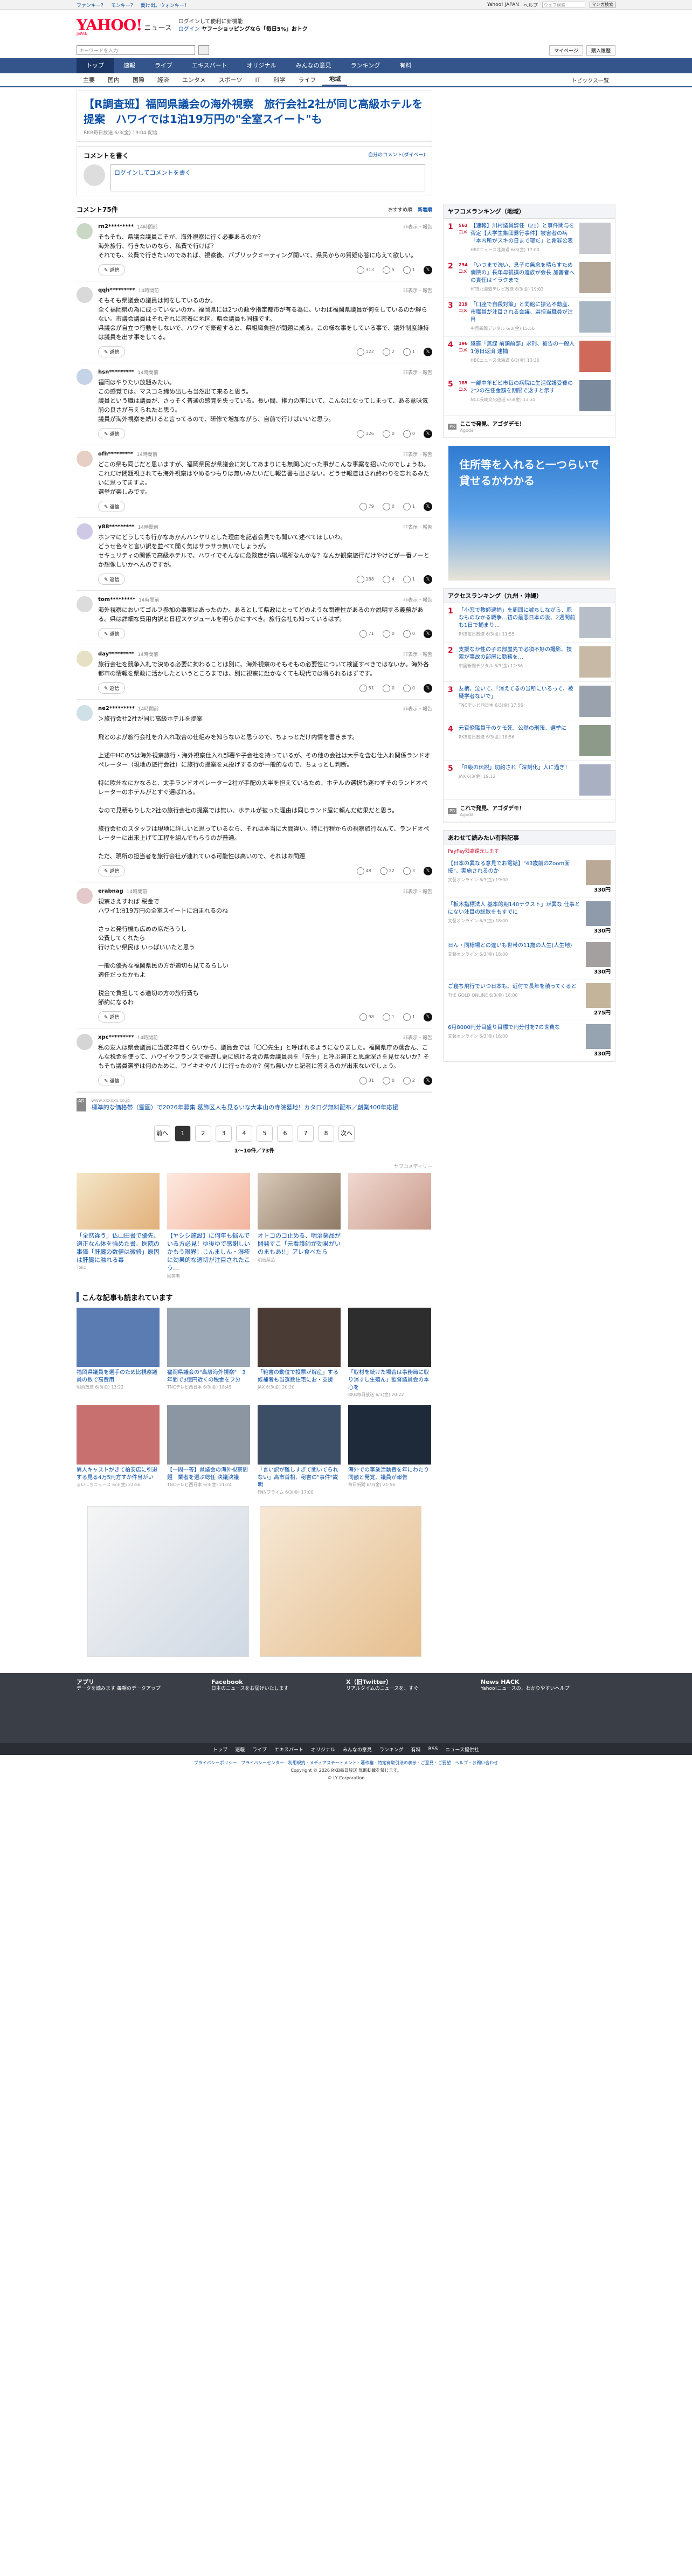 The width and height of the screenshot is (692, 2576). What do you see at coordinates (116, 654) in the screenshot?
I see `comment-user: day*********` at bounding box center [116, 654].